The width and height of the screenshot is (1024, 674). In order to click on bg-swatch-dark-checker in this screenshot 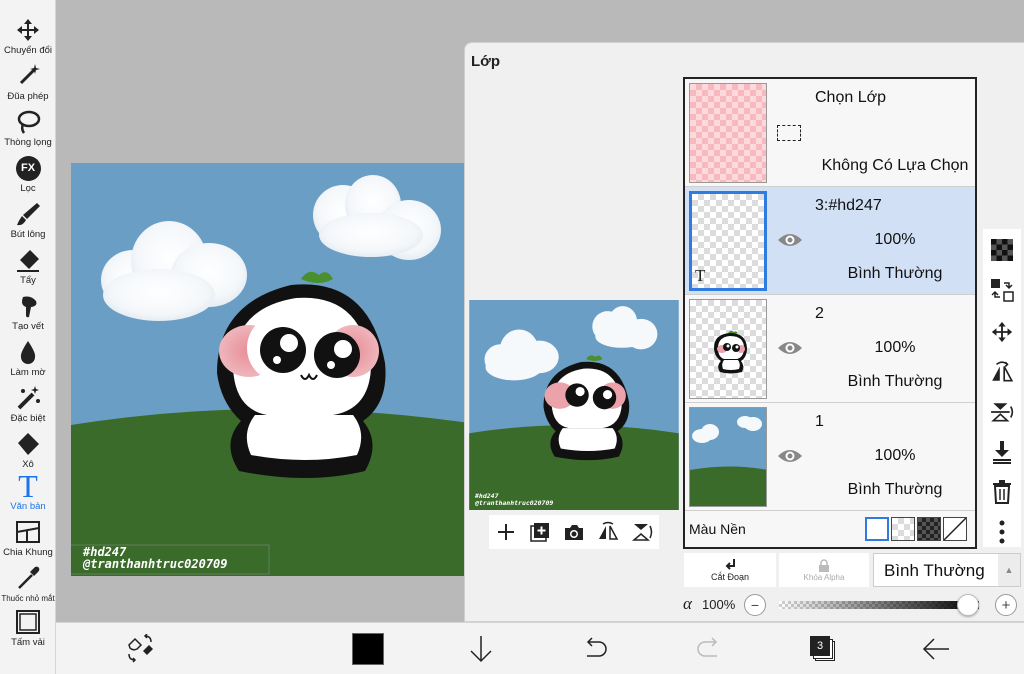, I will do `click(929, 529)`.